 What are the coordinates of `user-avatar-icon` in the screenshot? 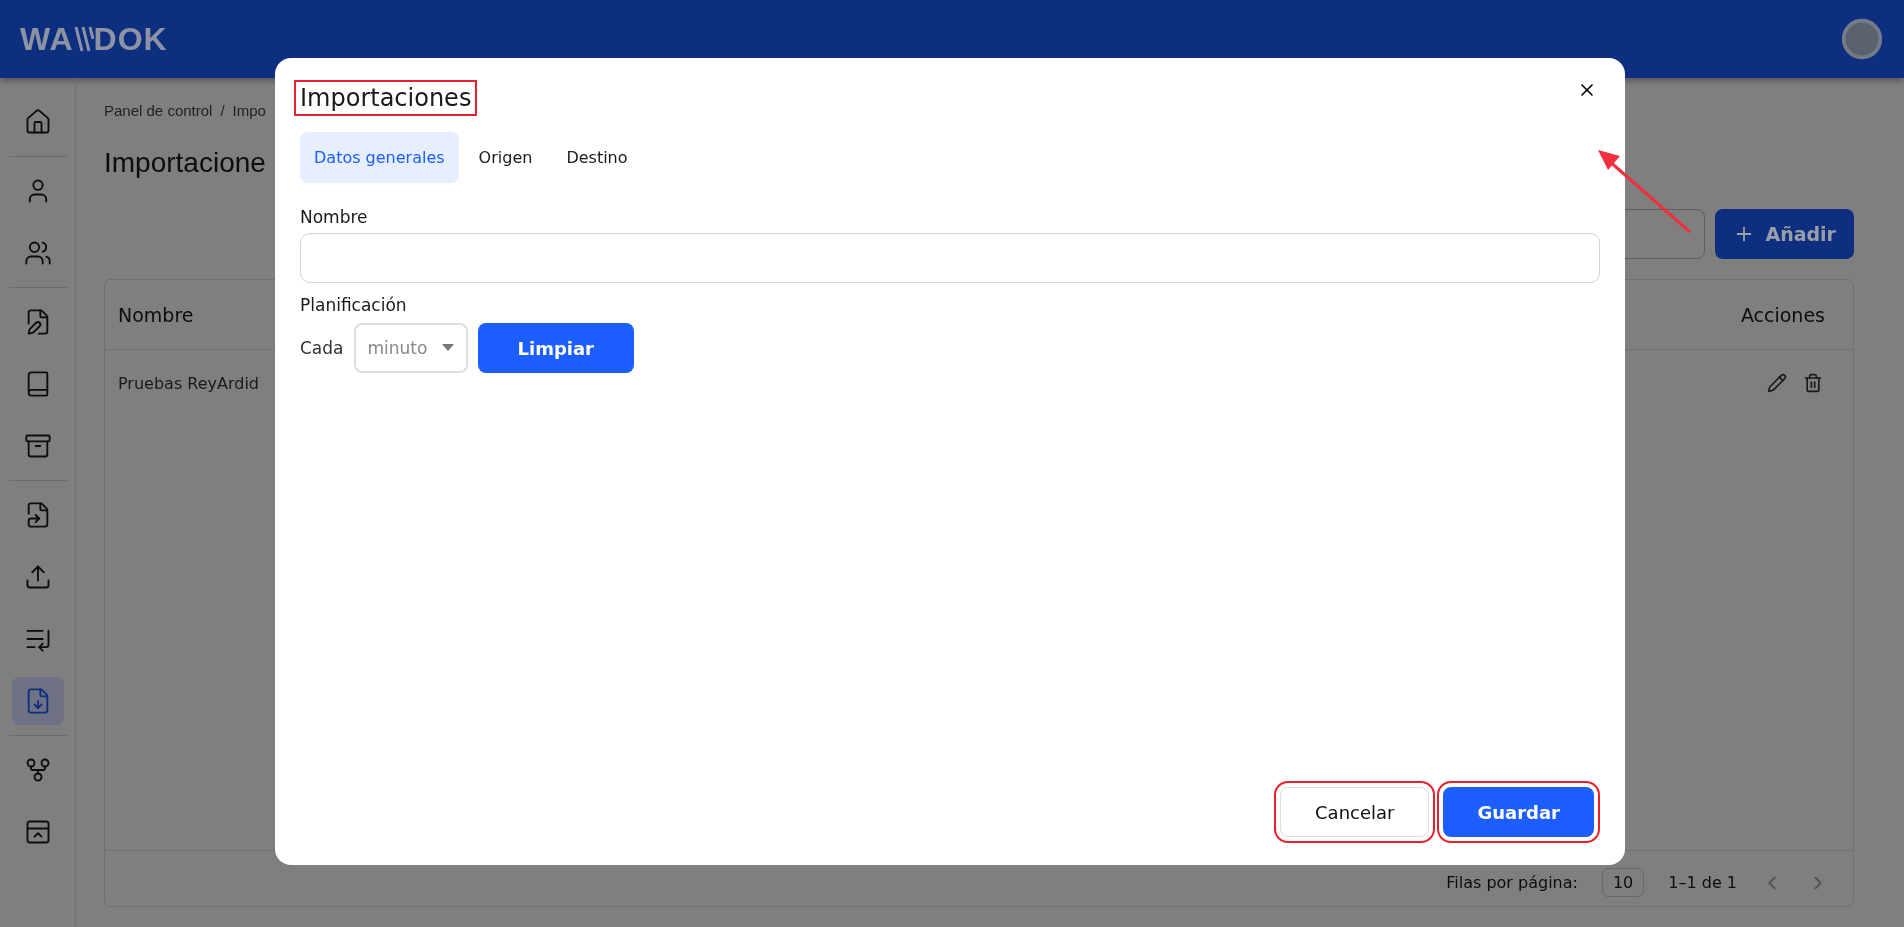 It's located at (1862, 39).